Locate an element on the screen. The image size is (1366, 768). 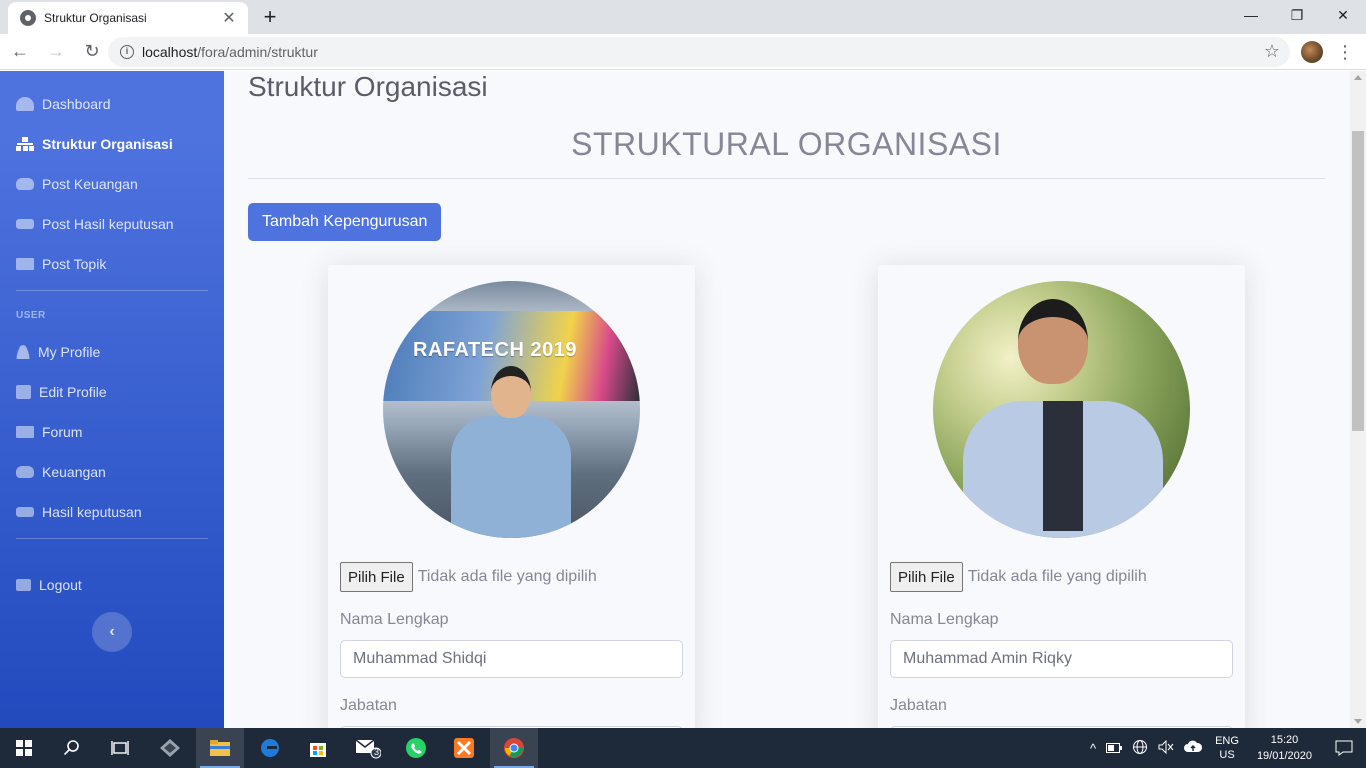
sidebar-item-struktur-organisasi: Struktur Organisasi is located at coordinates (94, 144).